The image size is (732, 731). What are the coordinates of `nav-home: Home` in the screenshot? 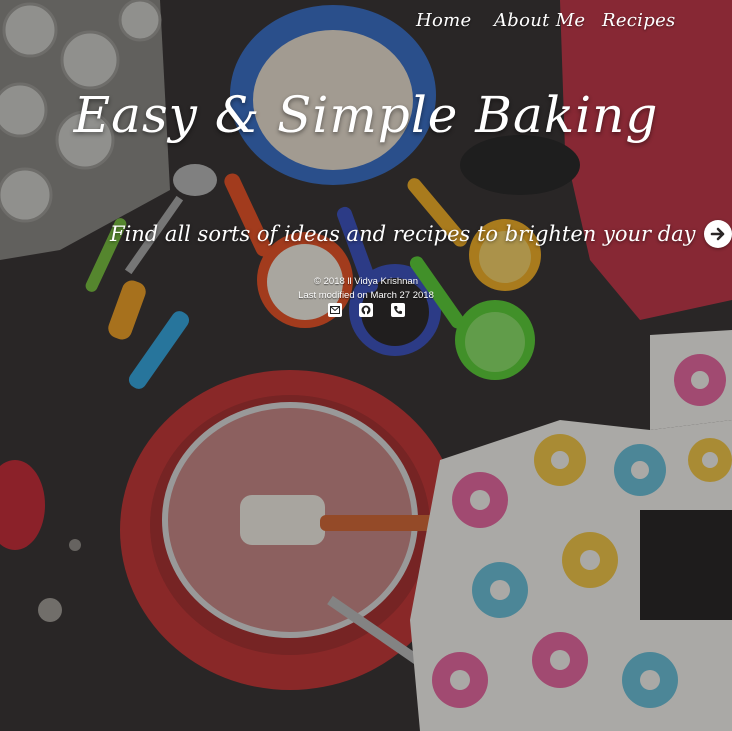 It's located at (443, 20).